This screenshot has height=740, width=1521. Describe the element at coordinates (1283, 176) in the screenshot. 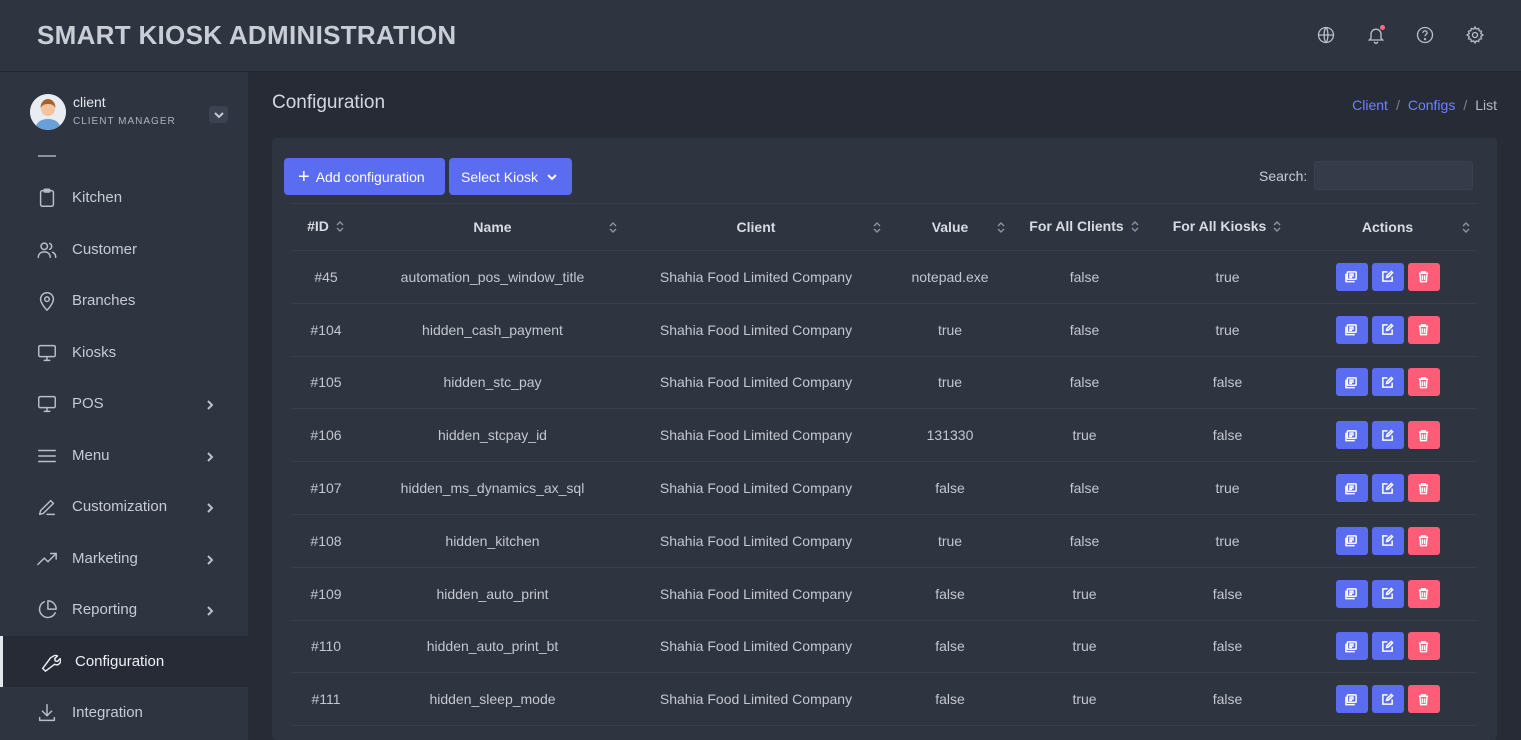

I see `search-label: Search:` at that location.